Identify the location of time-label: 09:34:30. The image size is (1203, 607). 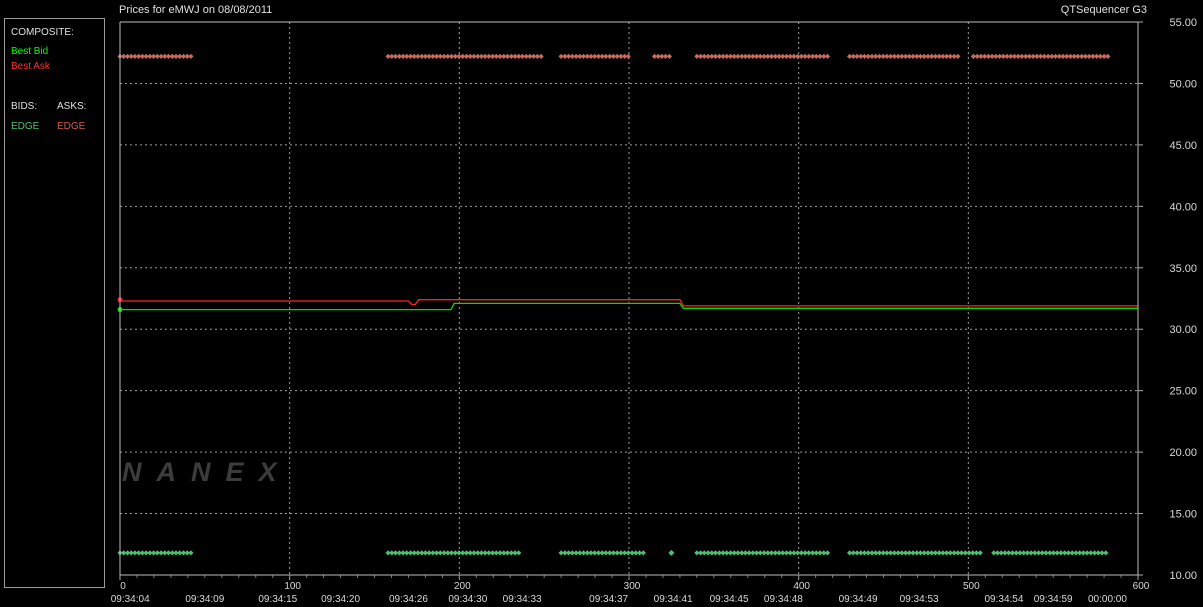
(467, 599).